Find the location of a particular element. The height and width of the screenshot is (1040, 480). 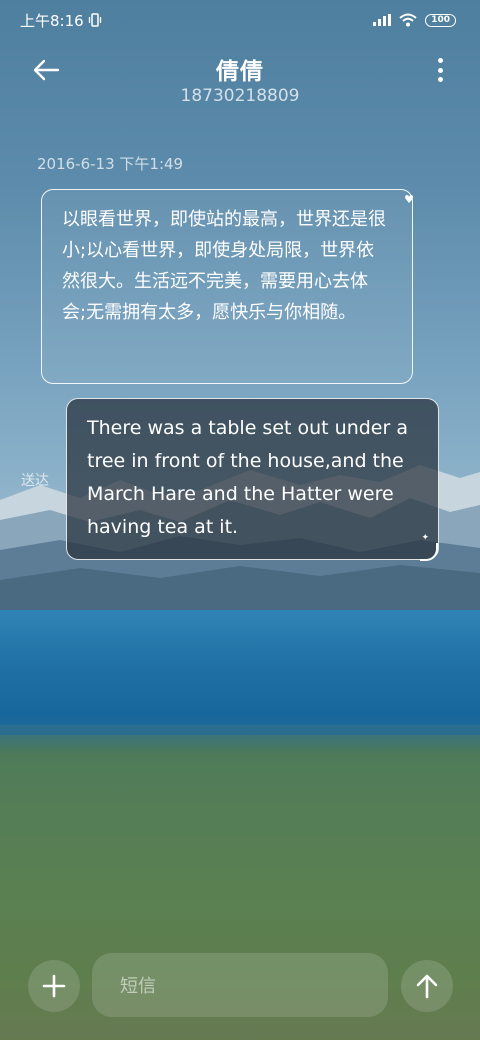

contact-name: 倩倩 is located at coordinates (240, 72).